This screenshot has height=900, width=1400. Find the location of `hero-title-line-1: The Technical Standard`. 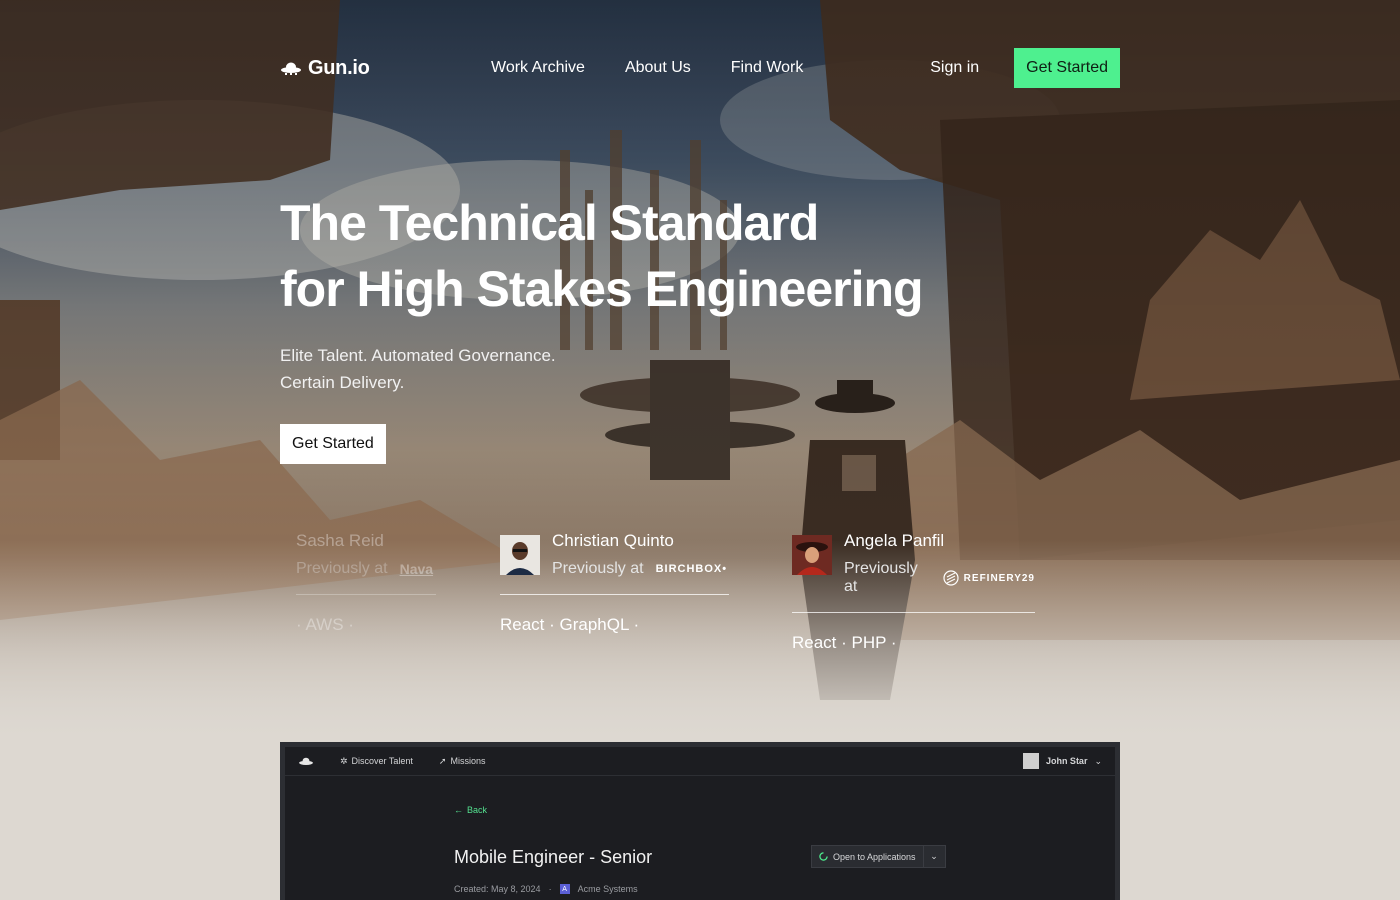

hero-title-line-1: The Technical Standard is located at coordinates (549, 223).